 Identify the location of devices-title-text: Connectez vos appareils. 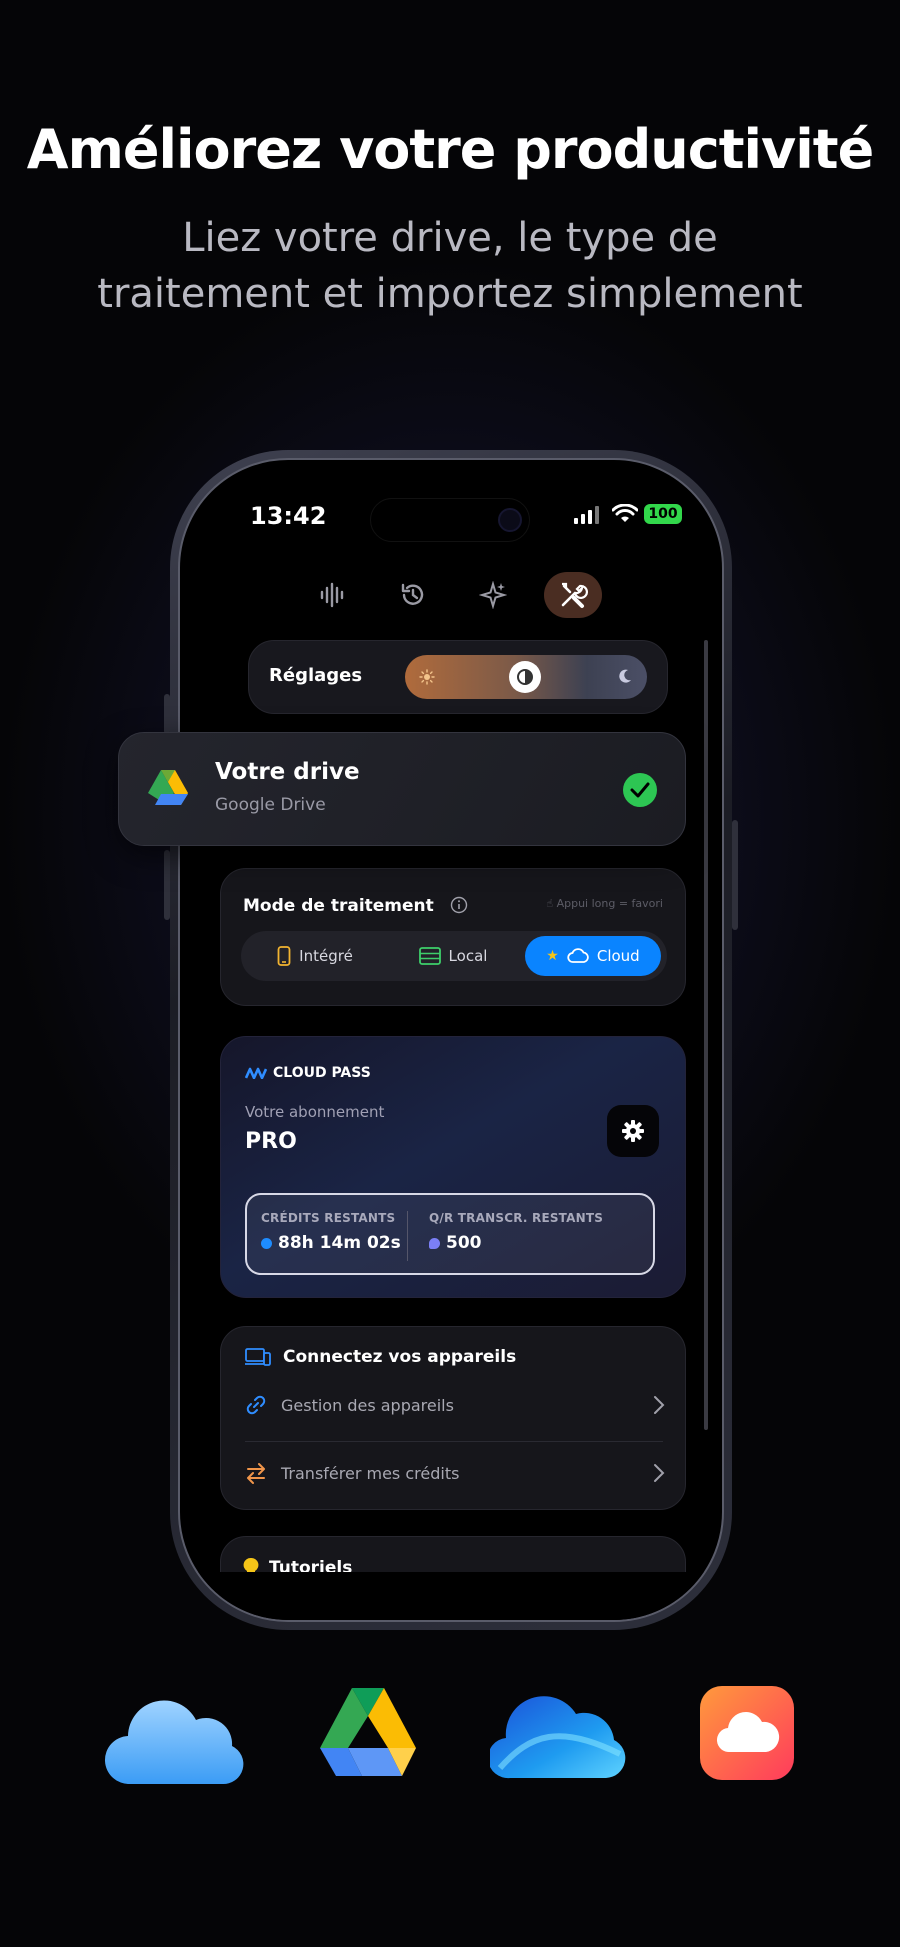
(400, 1357).